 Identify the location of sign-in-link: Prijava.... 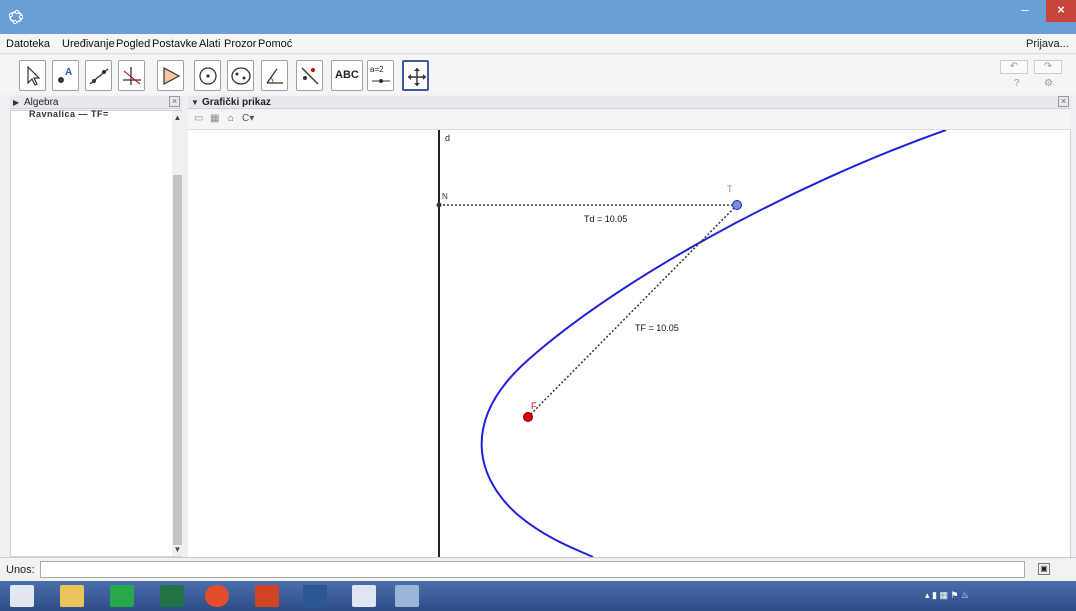
(1047, 44).